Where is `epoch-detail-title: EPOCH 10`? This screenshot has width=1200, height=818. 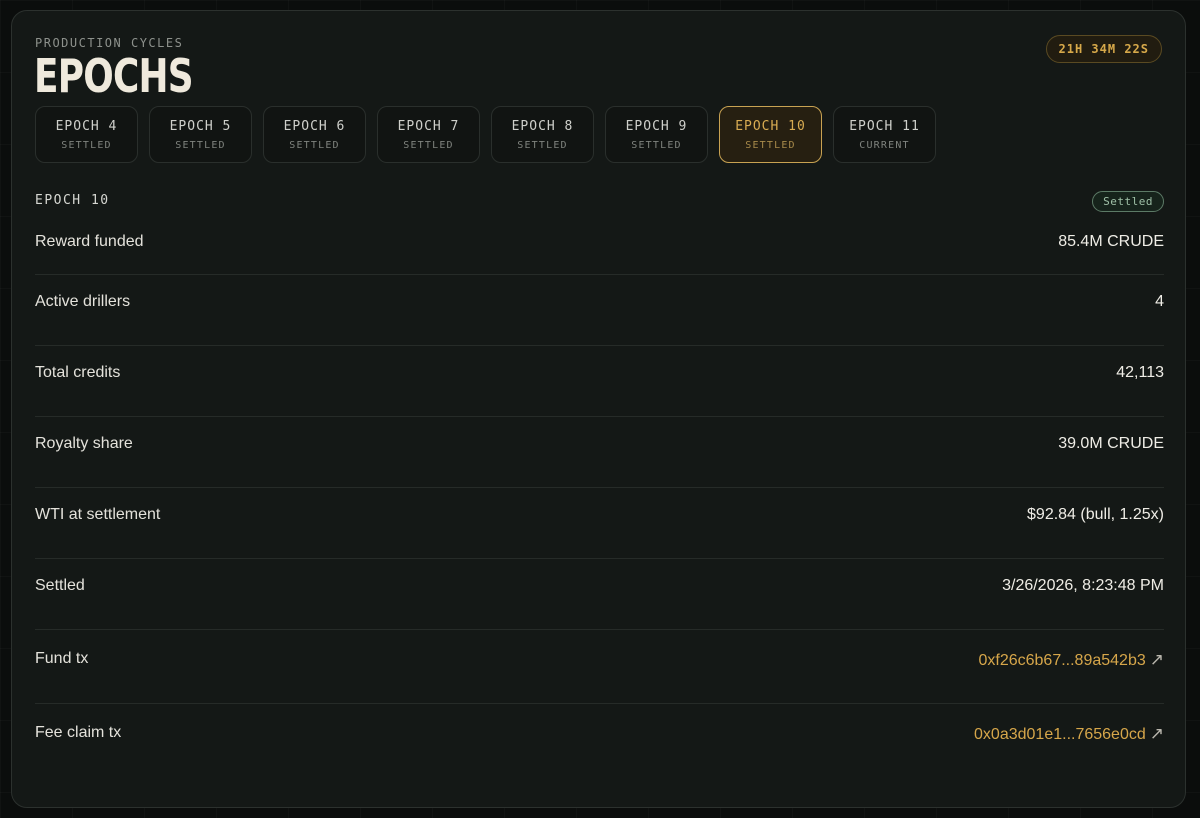
epoch-detail-title: EPOCH 10 is located at coordinates (72, 200).